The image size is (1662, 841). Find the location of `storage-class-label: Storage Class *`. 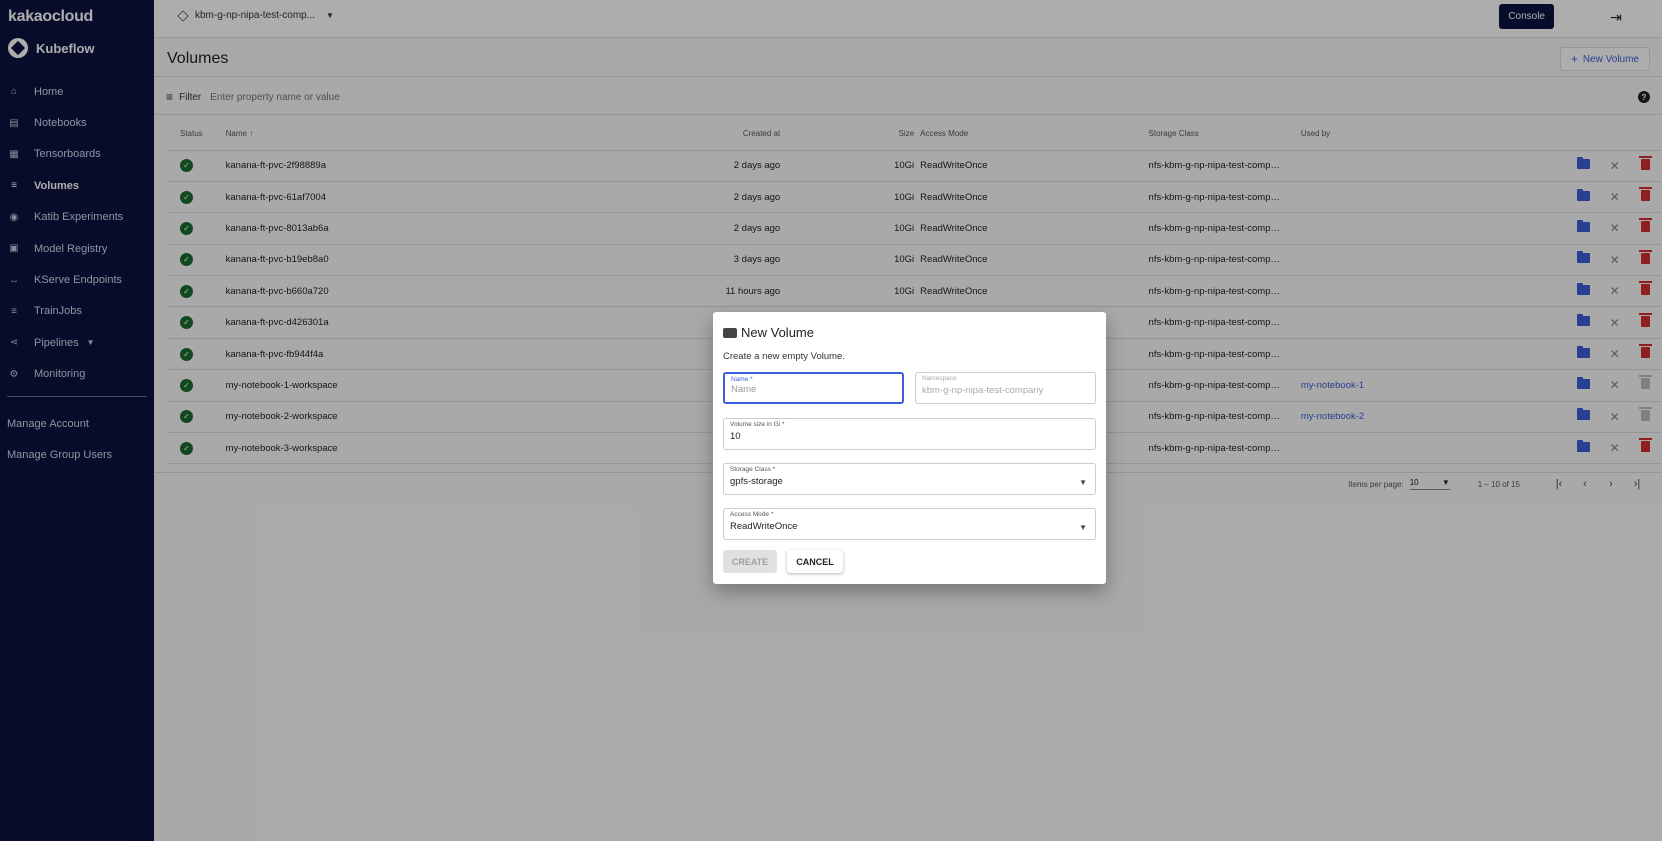

storage-class-label: Storage Class * is located at coordinates (753, 469).